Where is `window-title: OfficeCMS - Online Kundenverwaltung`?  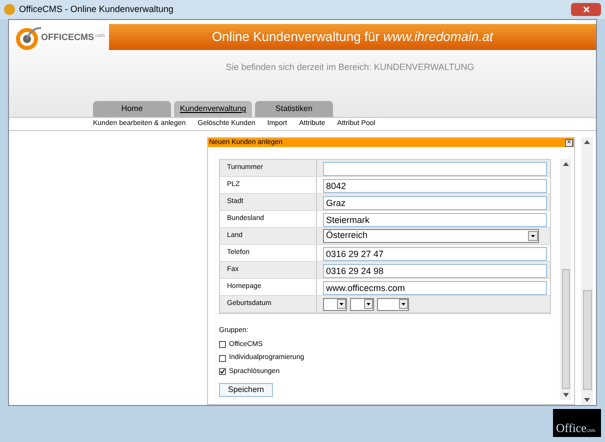
window-title: OfficeCMS - Online Kundenverwaltung is located at coordinates (96, 9).